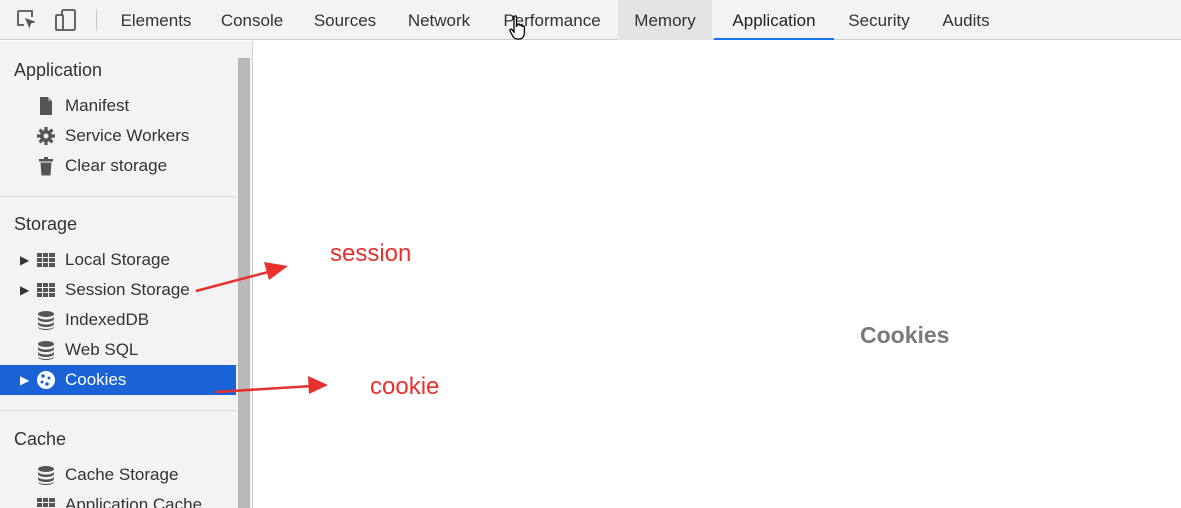 This screenshot has height=508, width=1181. Describe the element at coordinates (252, 20) in the screenshot. I see `tab-console: Console` at that location.